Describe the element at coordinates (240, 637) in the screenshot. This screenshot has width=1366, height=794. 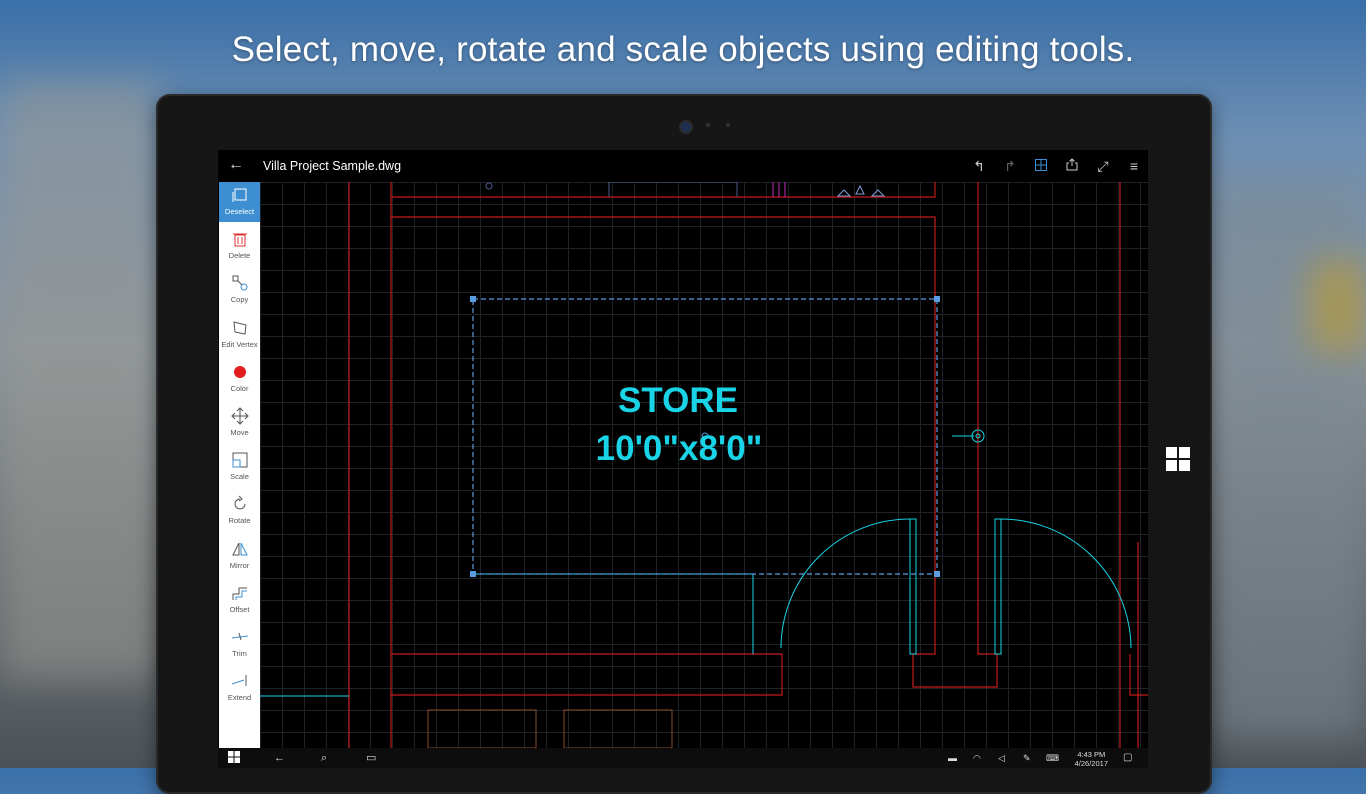
I see `trim-icon` at that location.